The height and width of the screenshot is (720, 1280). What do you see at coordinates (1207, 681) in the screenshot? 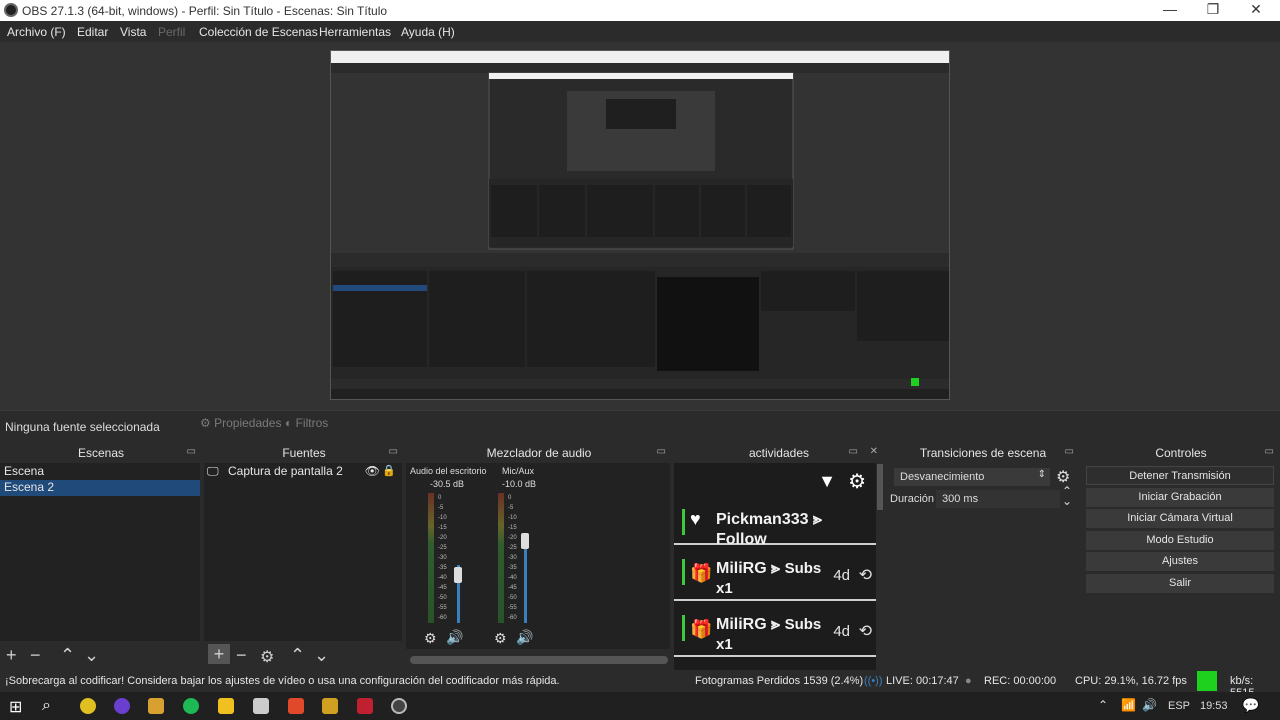
I see `stream-health-indicator` at bounding box center [1207, 681].